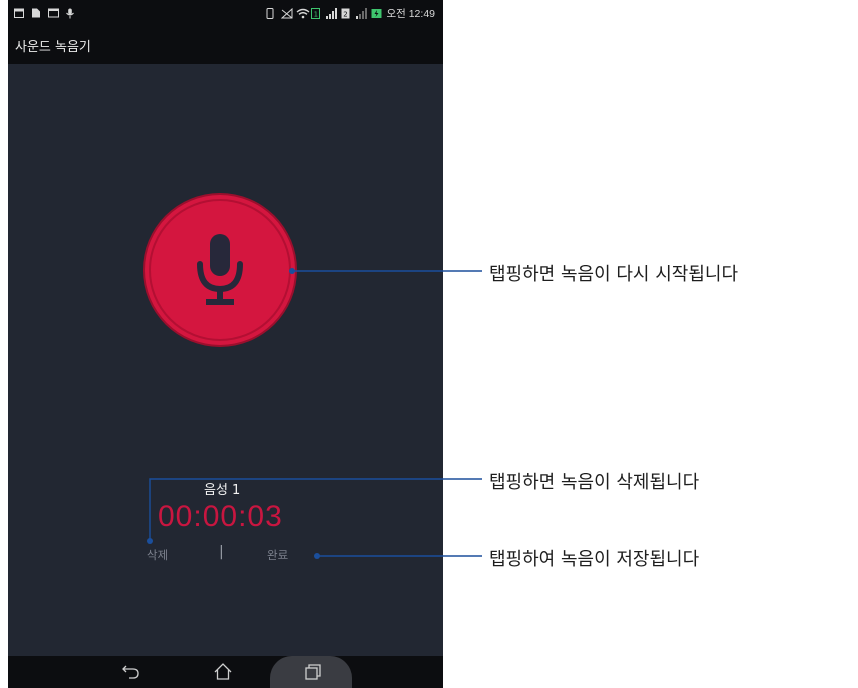  Describe the element at coordinates (53, 47) in the screenshot. I see `app-title: 사운드 녹음기` at that location.